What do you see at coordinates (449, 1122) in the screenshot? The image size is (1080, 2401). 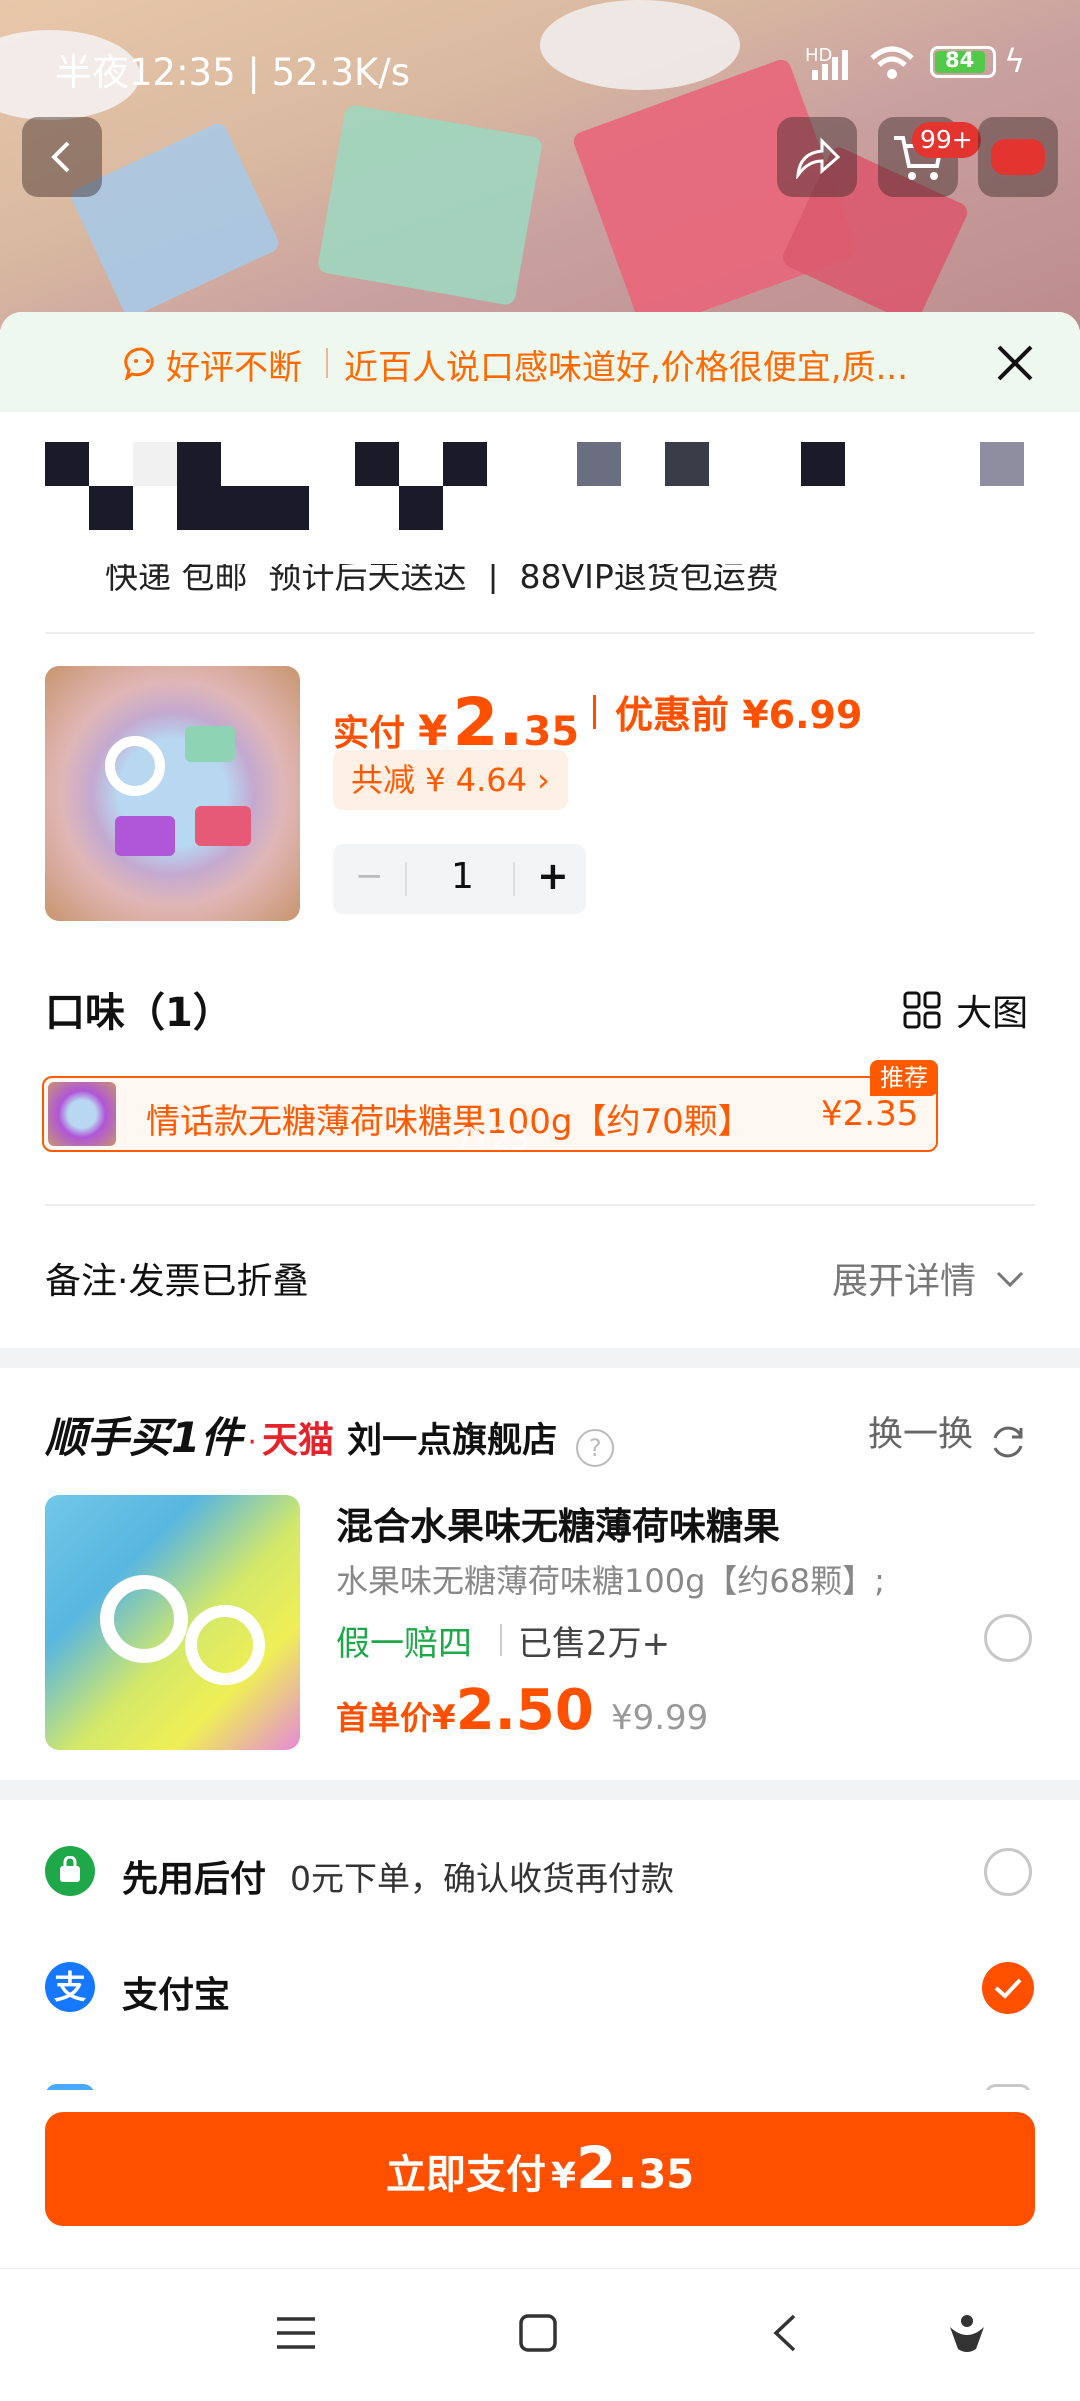 I see `flavor-option-text: 情话款无糖薄荷味糖果100g【约70颗】` at bounding box center [449, 1122].